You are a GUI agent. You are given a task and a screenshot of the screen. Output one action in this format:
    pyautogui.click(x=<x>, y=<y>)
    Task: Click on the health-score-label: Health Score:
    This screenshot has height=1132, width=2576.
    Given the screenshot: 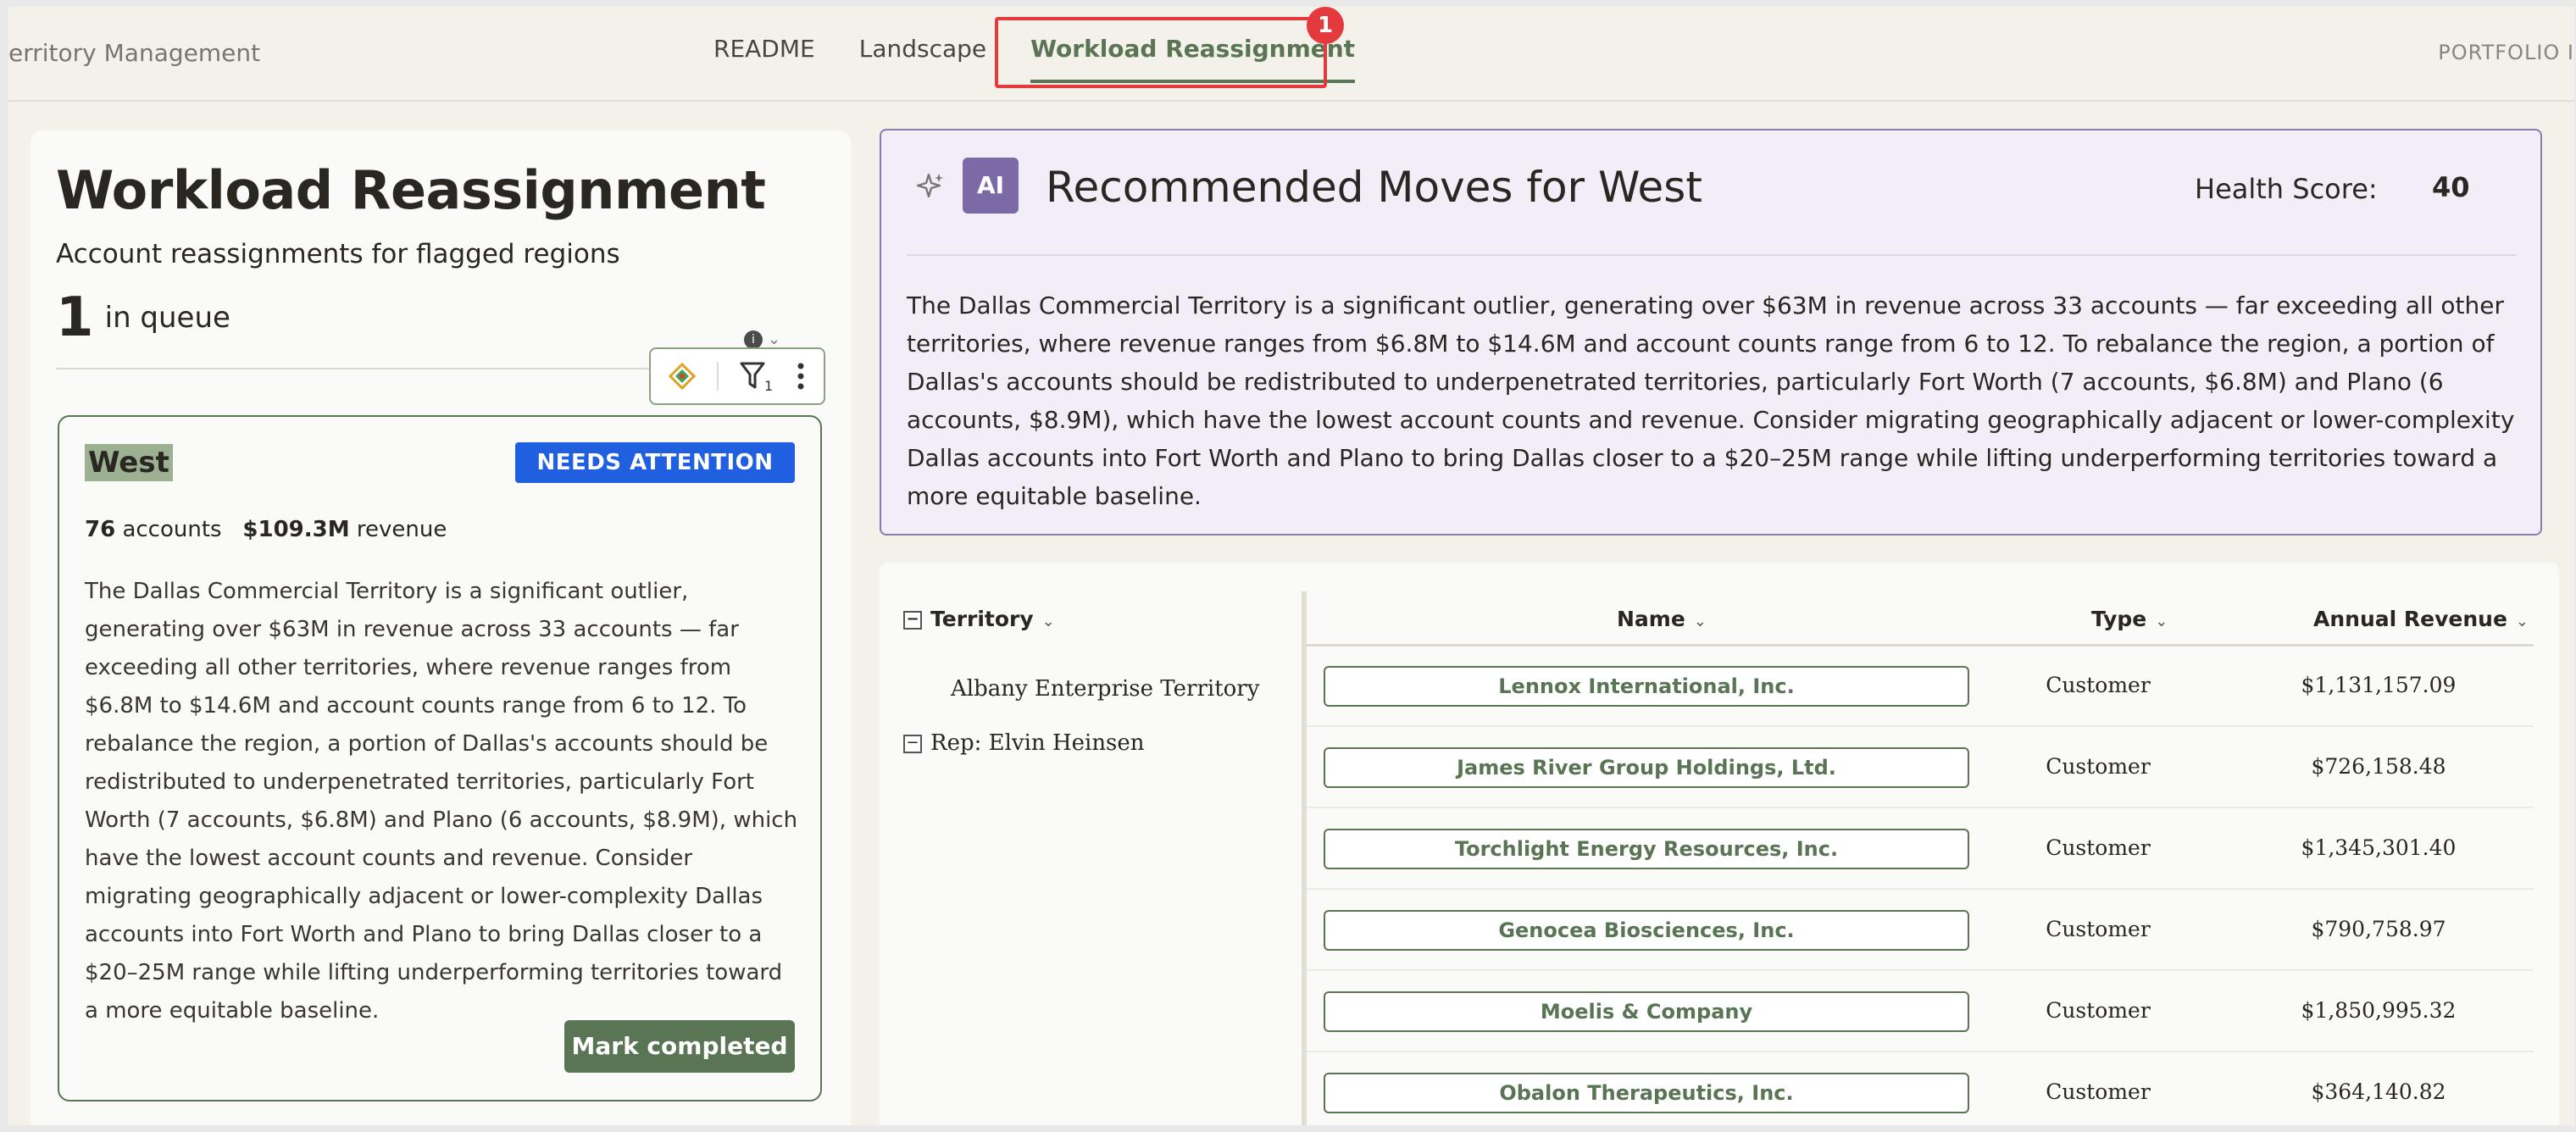 What is the action you would take?
    pyautogui.click(x=2286, y=189)
    